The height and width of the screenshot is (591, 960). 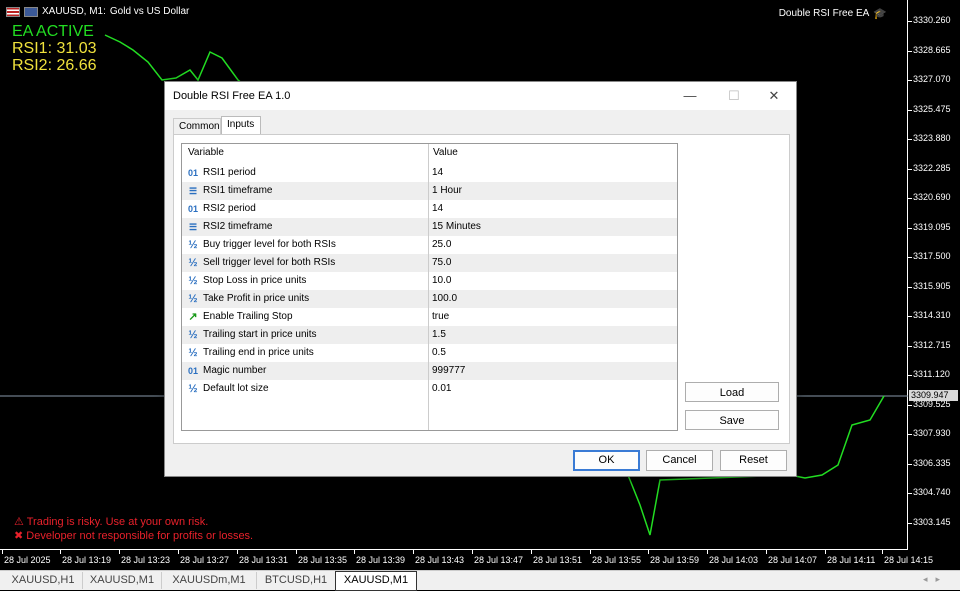 I want to click on input-variable: 01 RSI2 period, so click(x=221, y=209).